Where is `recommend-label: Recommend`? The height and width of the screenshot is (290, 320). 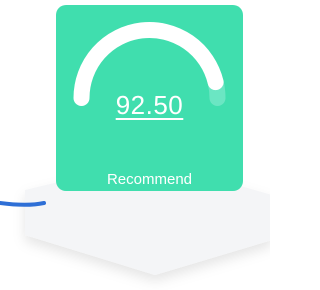
recommend-label: Recommend is located at coordinates (149, 179).